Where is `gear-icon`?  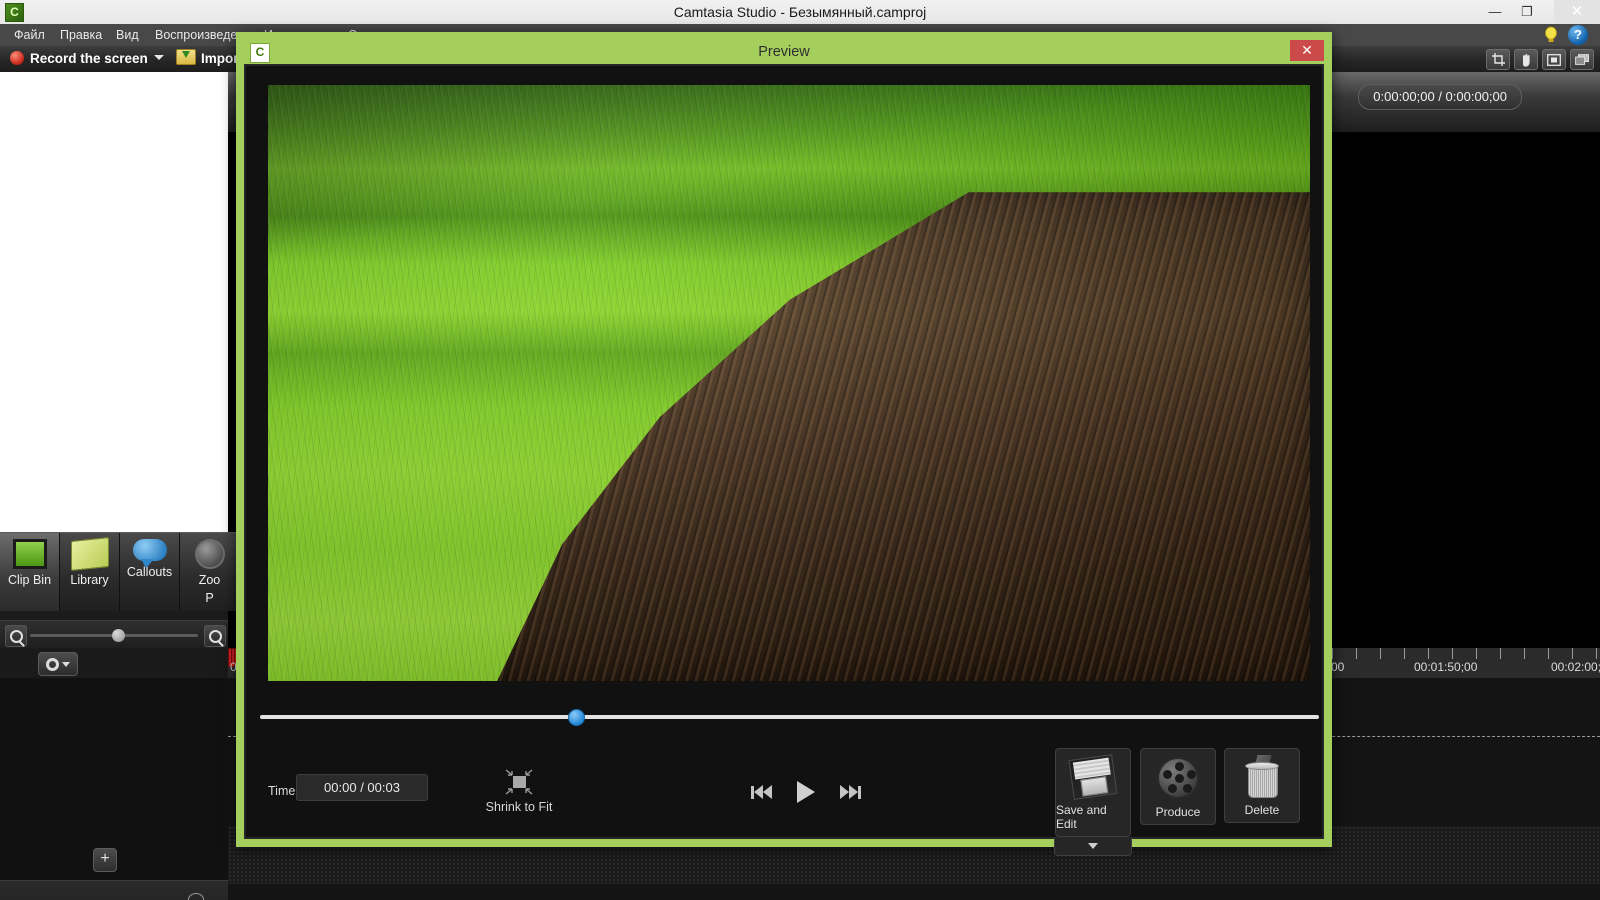
gear-icon is located at coordinates (58, 664).